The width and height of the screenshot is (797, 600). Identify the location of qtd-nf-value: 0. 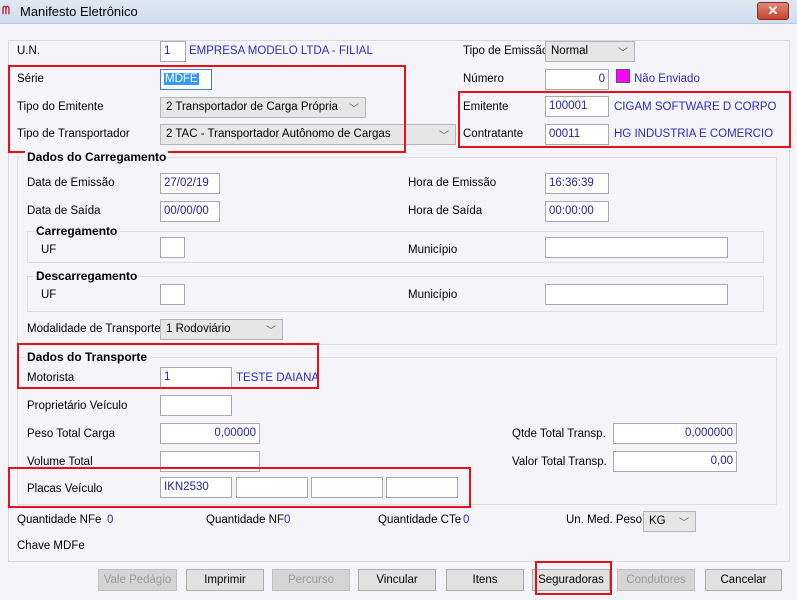
(287, 520).